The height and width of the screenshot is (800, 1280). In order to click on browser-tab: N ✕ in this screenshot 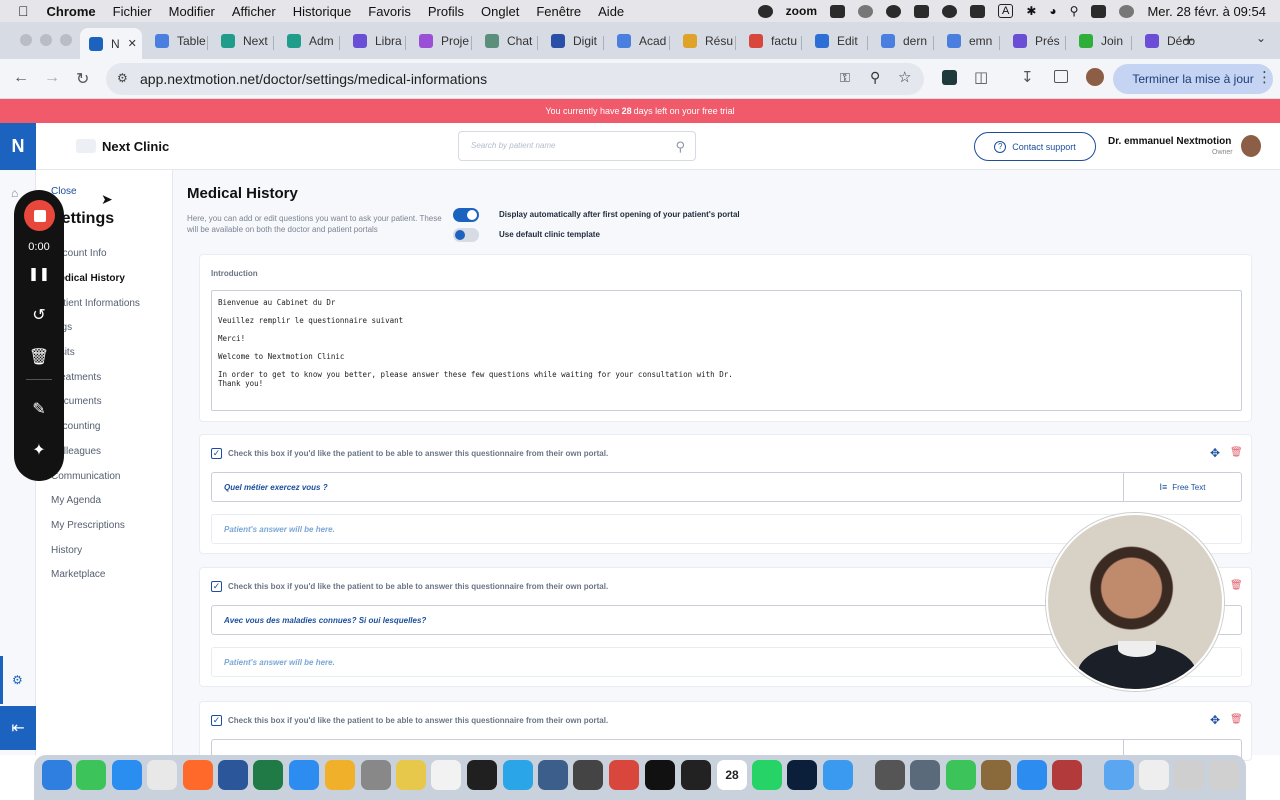, I will do `click(111, 43)`.